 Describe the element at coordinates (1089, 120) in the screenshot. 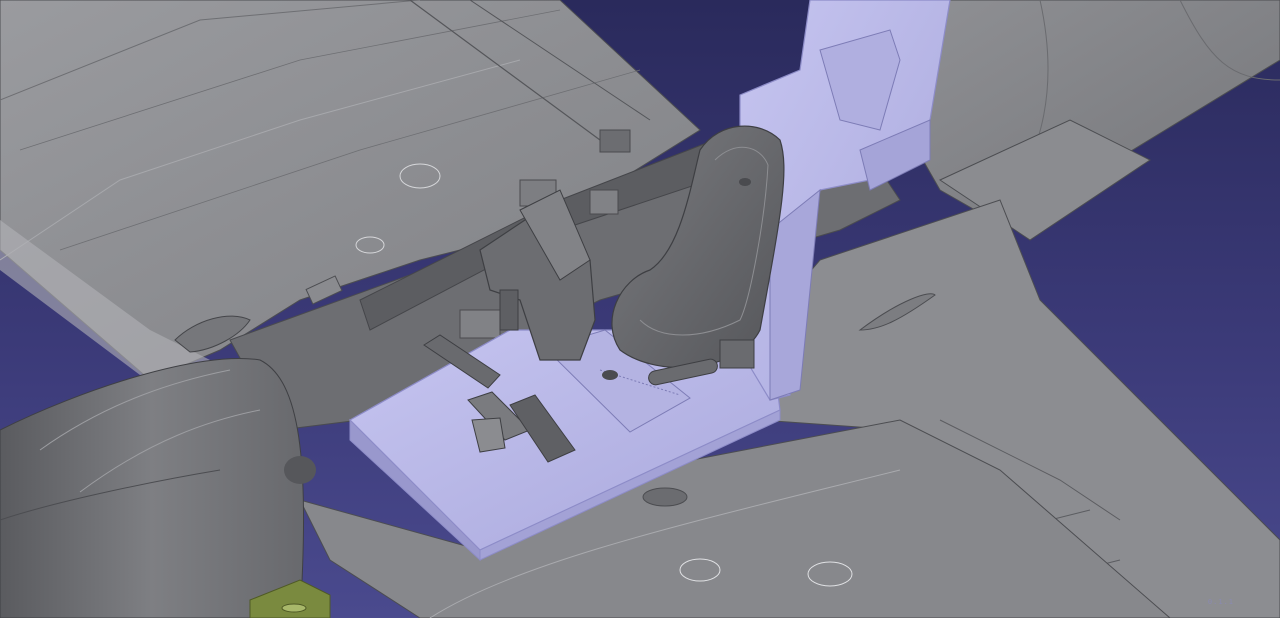

I see `starboard-wing` at that location.